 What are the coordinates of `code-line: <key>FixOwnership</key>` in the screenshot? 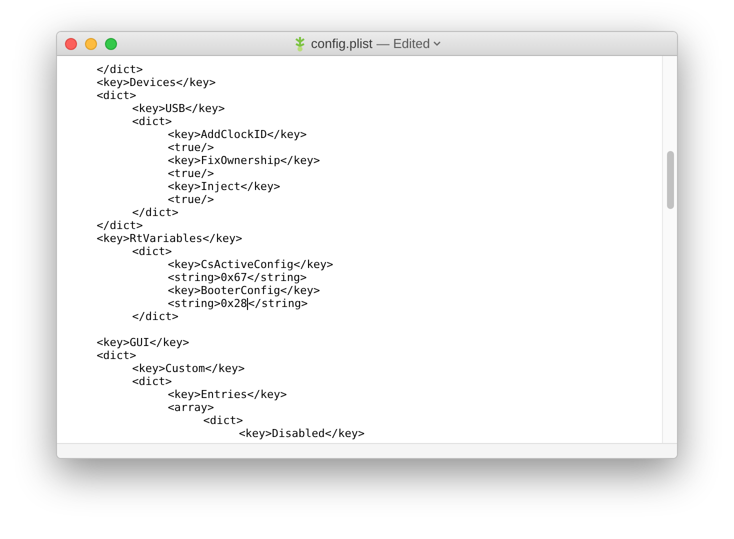 It's located at (243, 160).